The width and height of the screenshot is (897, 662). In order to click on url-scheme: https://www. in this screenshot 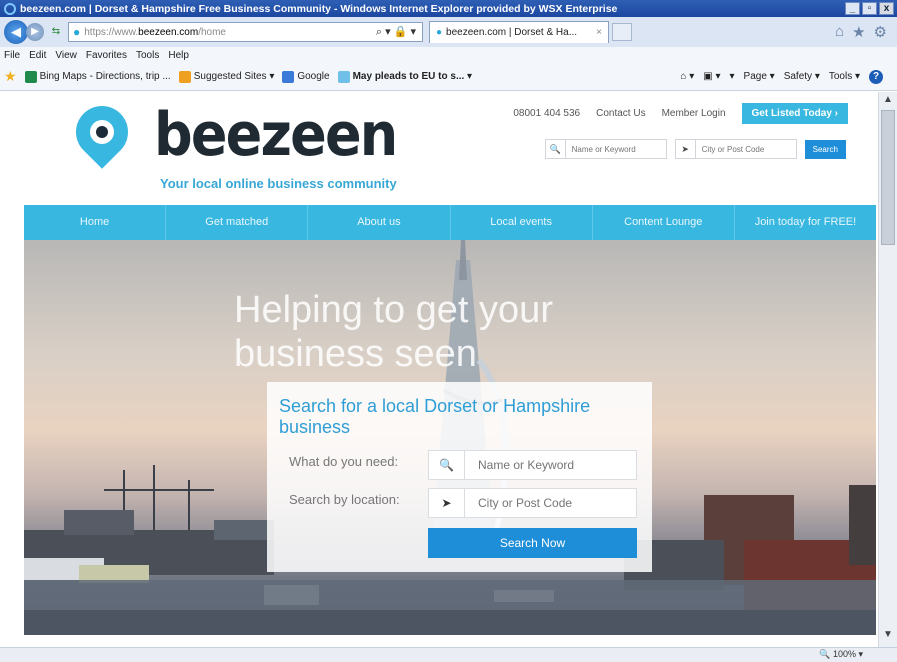, I will do `click(111, 32)`.